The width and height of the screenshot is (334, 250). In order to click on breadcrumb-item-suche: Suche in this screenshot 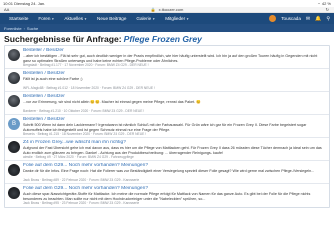, I will do `click(32, 28)`.